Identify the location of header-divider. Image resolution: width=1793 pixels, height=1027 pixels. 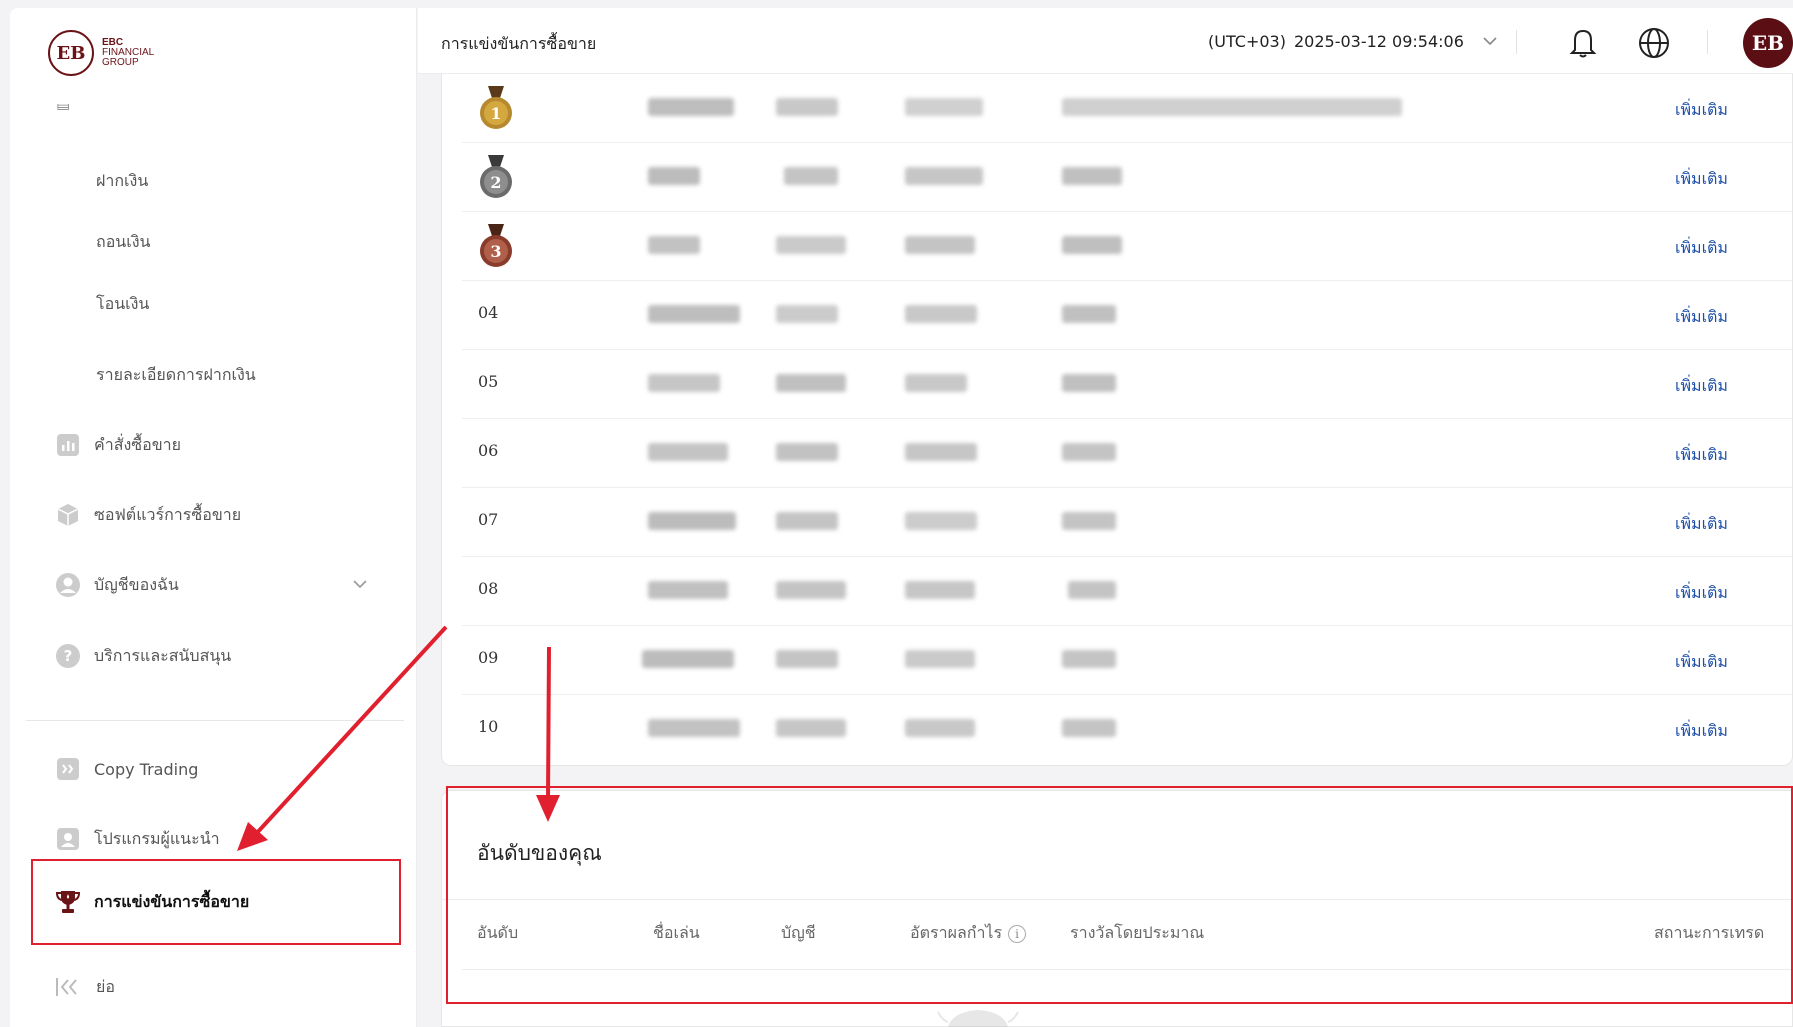
(1516, 42).